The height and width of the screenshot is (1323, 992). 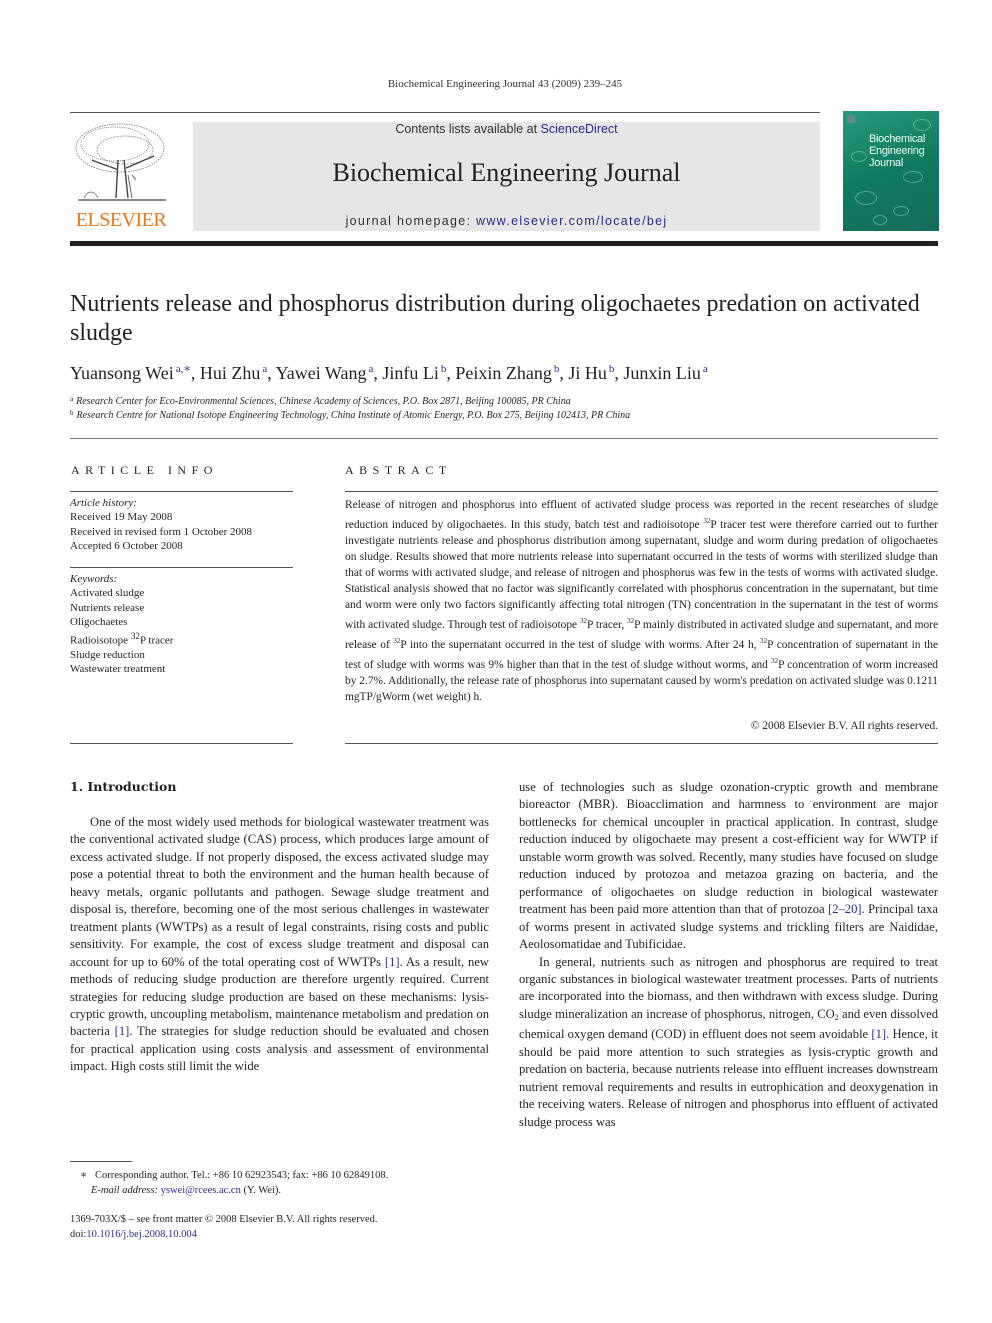 What do you see at coordinates (118, 669) in the screenshot?
I see `keyword-item: Wastewater treatment` at bounding box center [118, 669].